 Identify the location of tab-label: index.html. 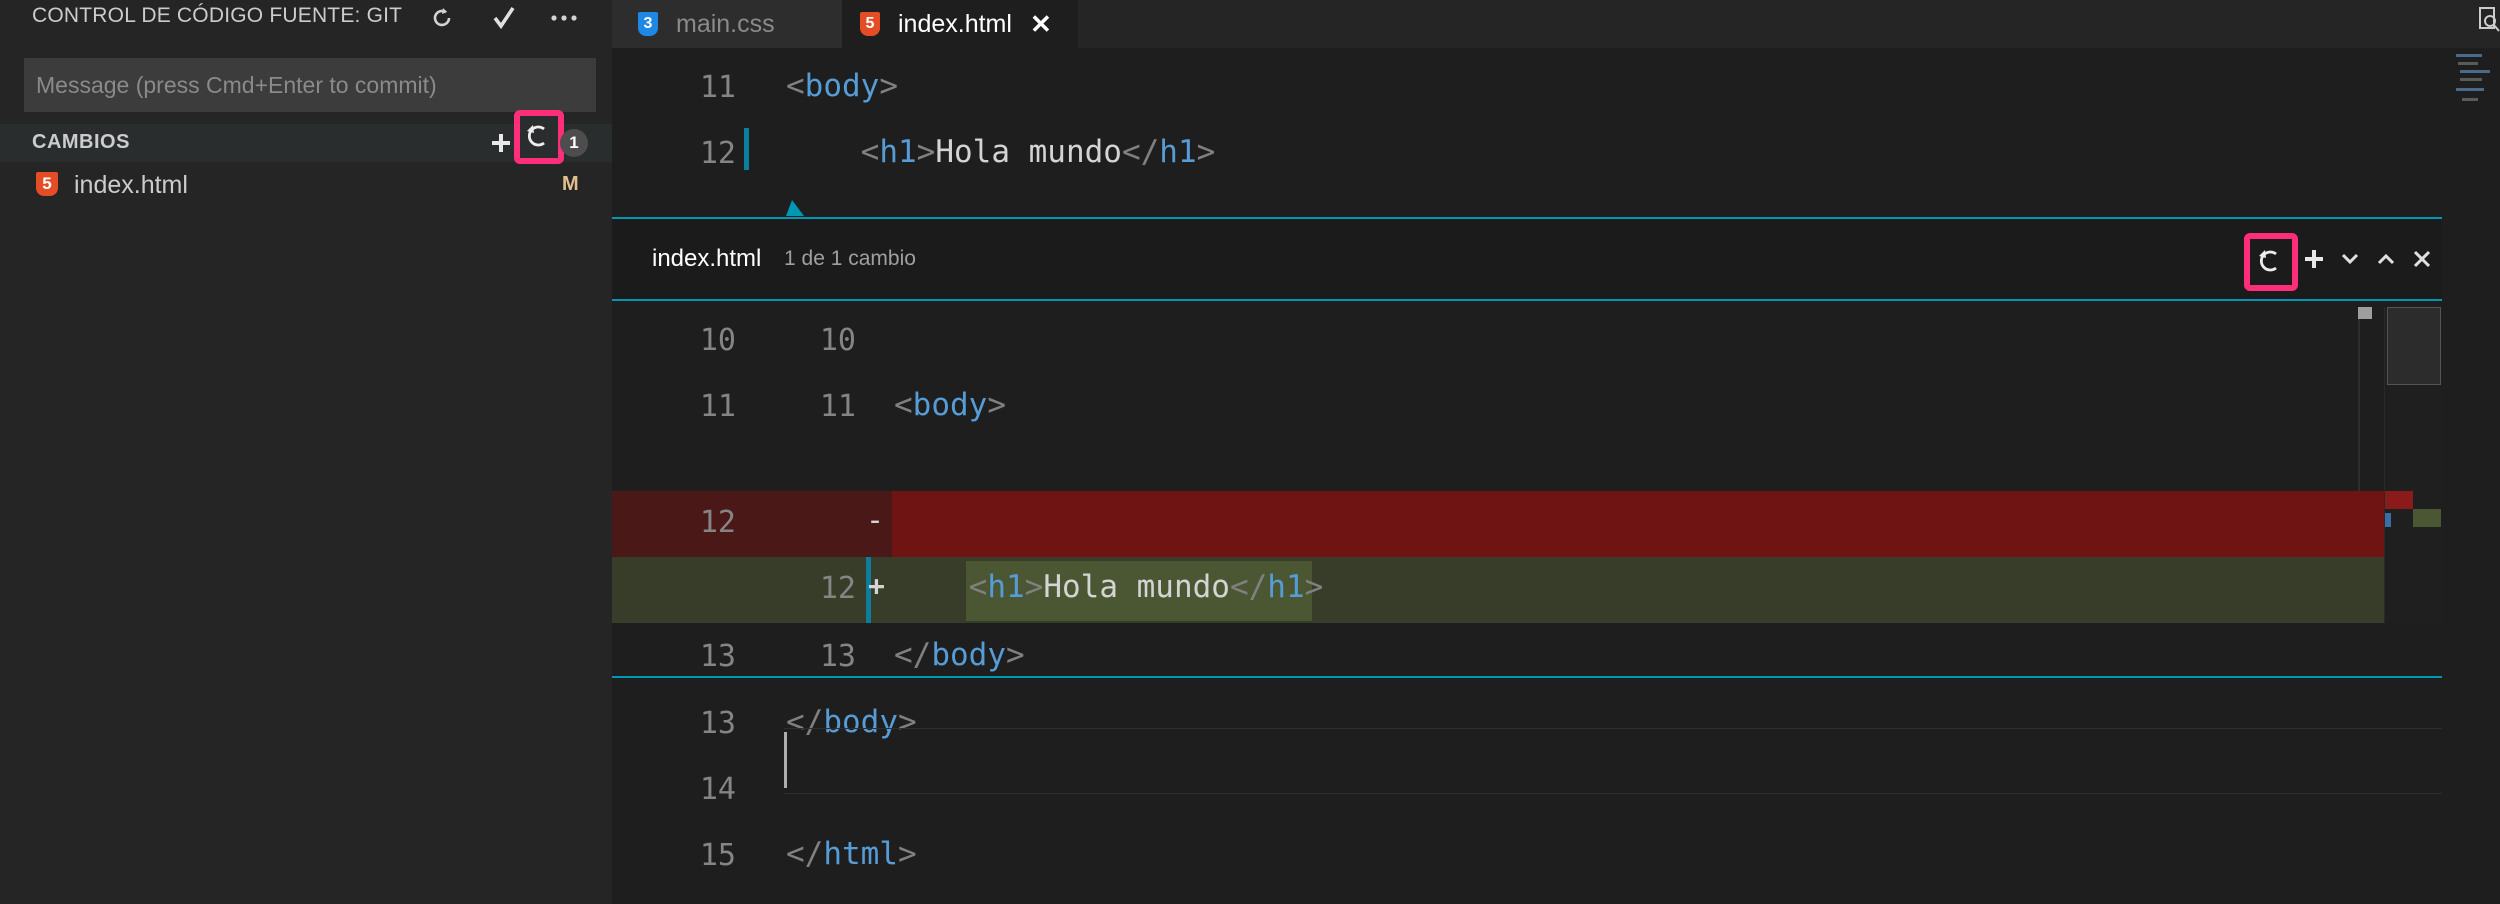
(955, 23).